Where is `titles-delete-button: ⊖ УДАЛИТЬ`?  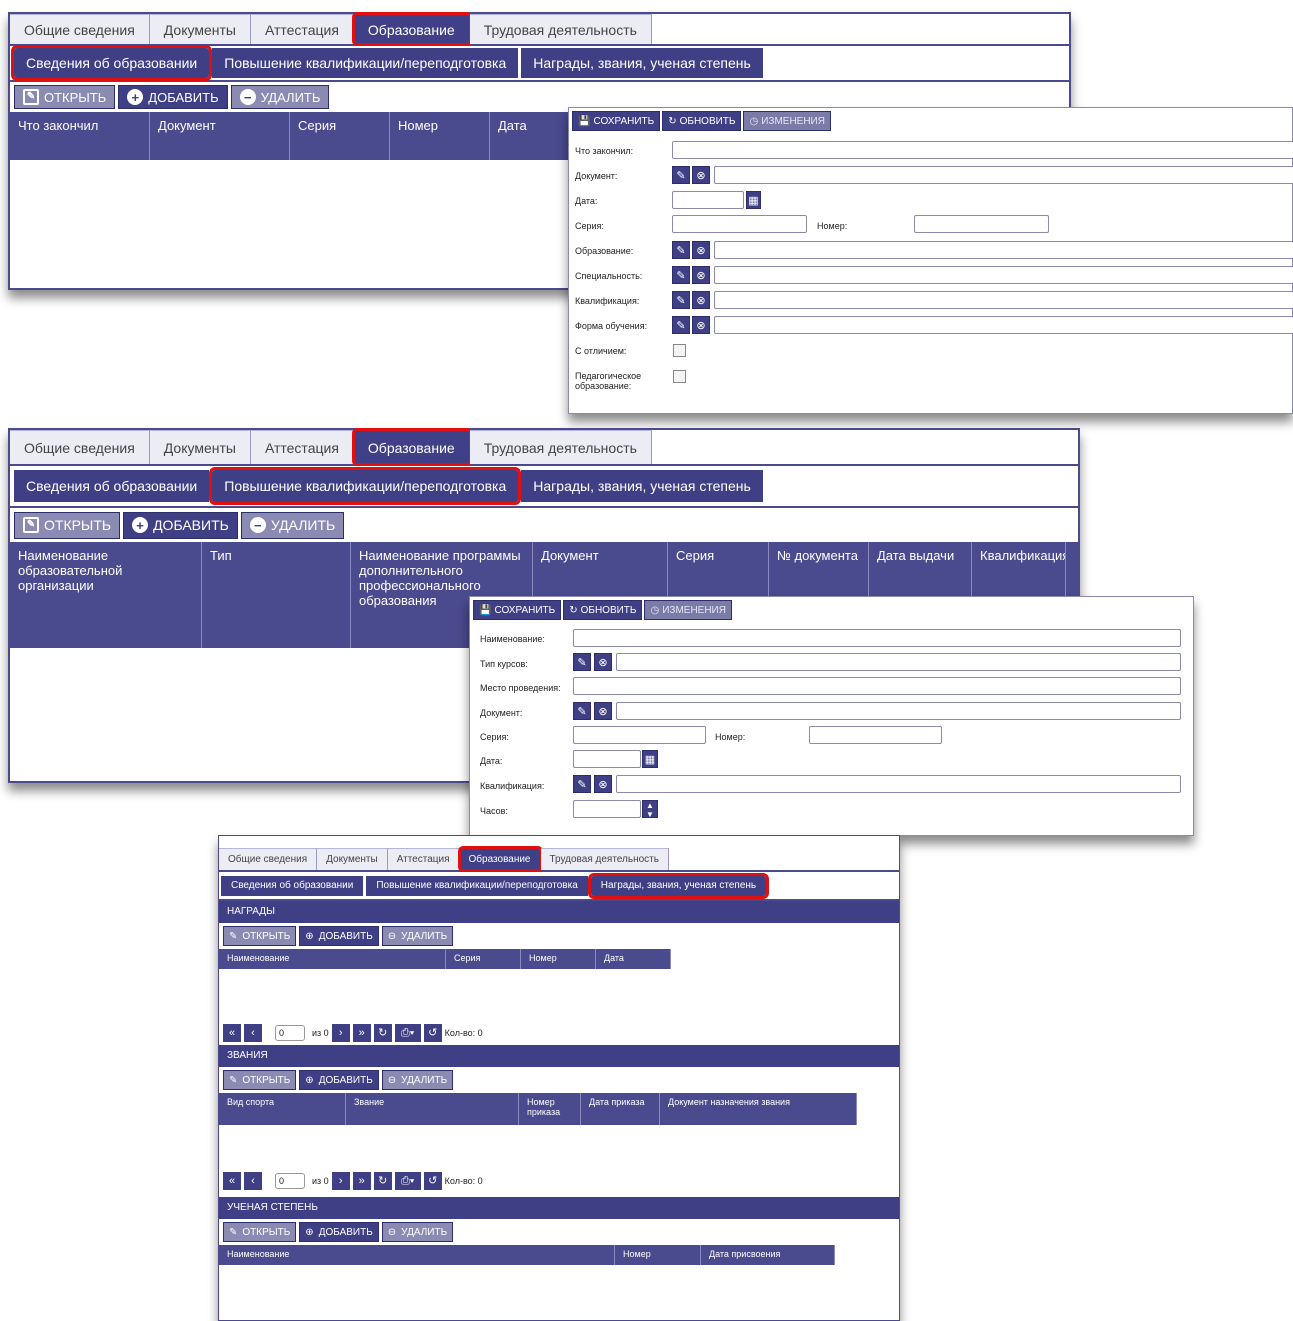
titles-delete-button: ⊖ УДАЛИТЬ is located at coordinates (417, 1080).